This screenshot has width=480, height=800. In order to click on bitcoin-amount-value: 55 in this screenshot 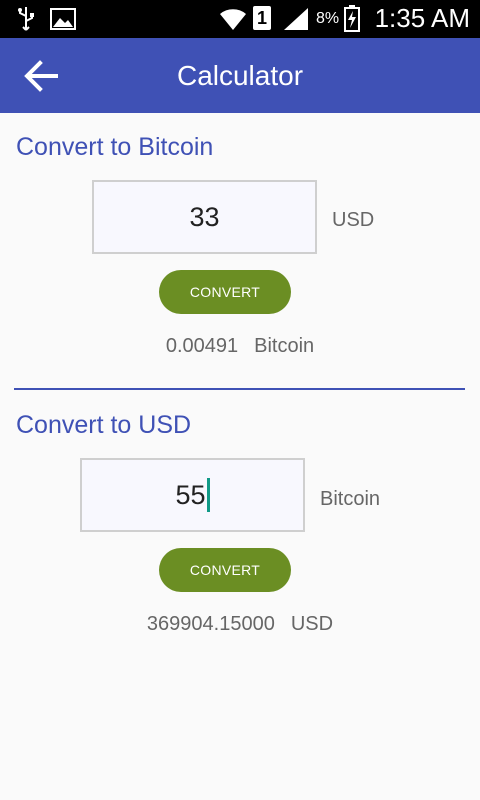, I will do `click(190, 494)`.